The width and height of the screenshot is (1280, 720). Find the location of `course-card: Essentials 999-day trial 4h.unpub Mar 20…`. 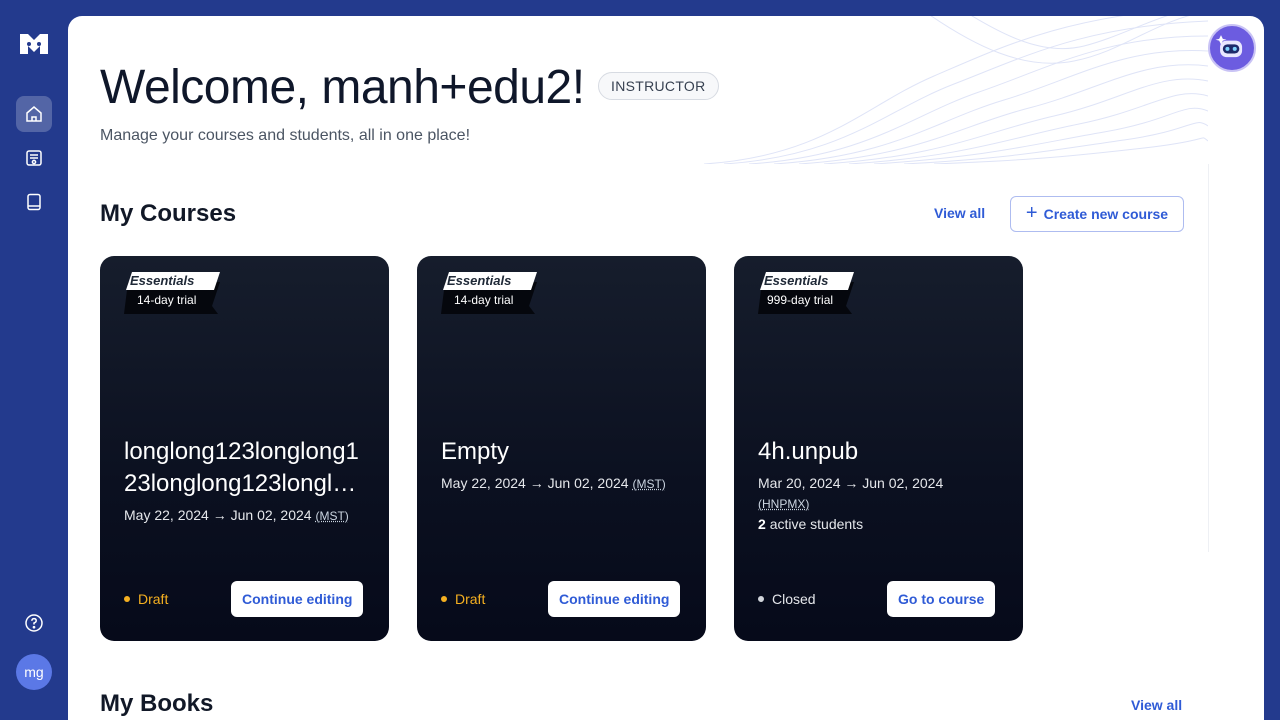

course-card: Essentials 999-day trial 4h.unpub Mar 20… is located at coordinates (878, 448).